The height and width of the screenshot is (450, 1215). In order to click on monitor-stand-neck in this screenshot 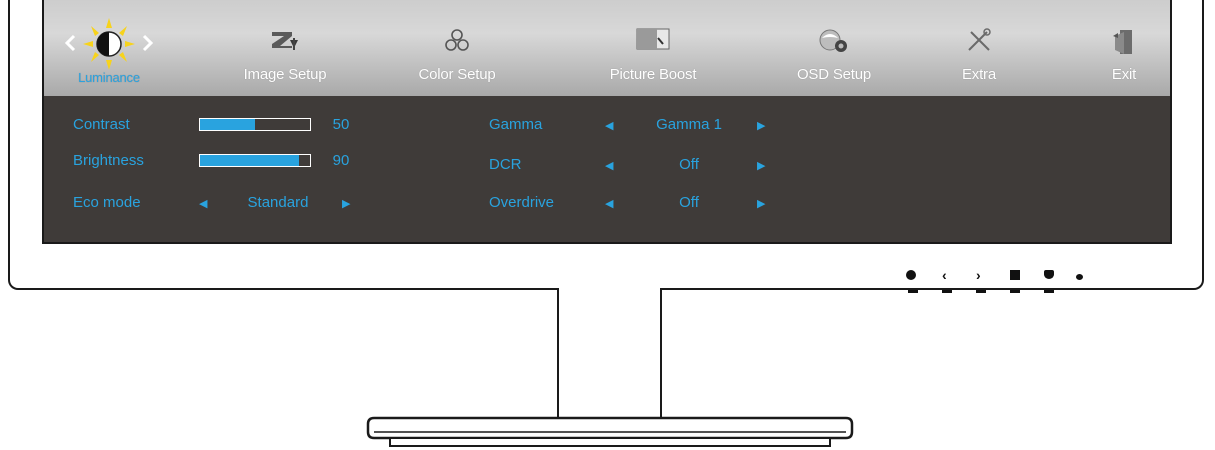, I will do `click(609, 355)`.